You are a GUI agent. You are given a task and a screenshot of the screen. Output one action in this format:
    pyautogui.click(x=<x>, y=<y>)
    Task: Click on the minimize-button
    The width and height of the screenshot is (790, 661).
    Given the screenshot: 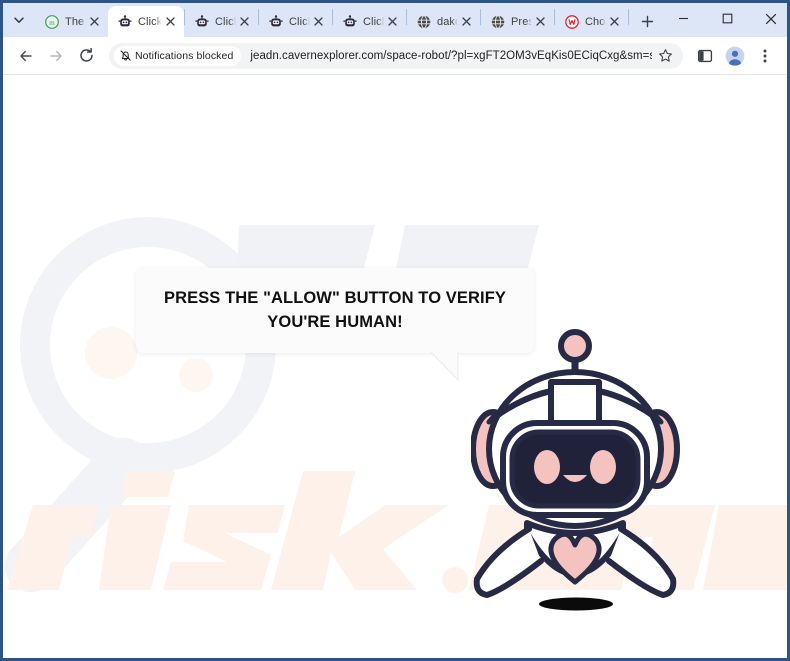 What is the action you would take?
    pyautogui.click(x=683, y=18)
    